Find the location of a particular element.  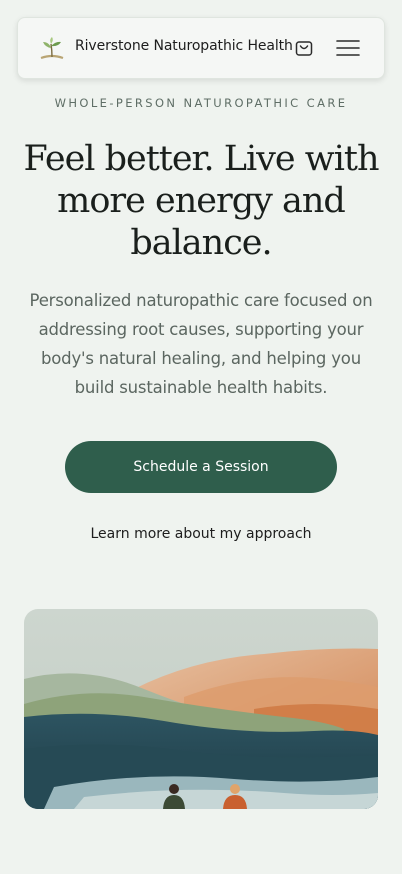

site-header: Riverstone Naturopathic Health is located at coordinates (201, 48).